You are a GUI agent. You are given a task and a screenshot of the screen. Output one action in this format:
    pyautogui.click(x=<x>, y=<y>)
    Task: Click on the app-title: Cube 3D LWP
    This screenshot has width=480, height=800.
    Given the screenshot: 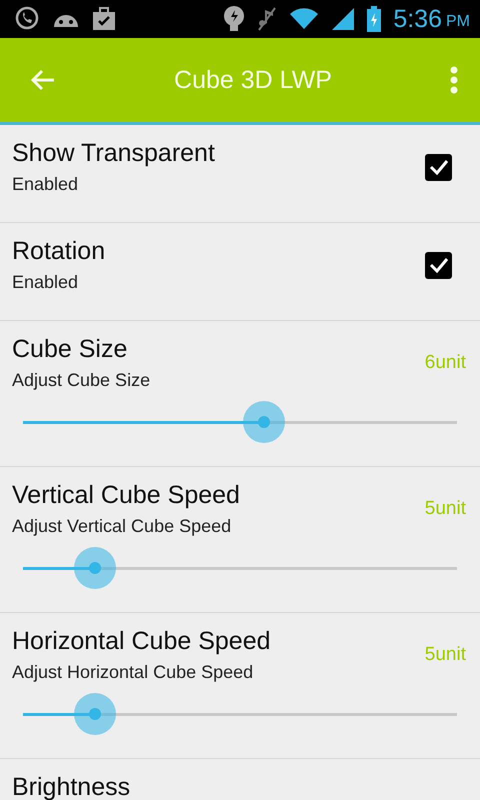 What is the action you would take?
    pyautogui.click(x=253, y=80)
    